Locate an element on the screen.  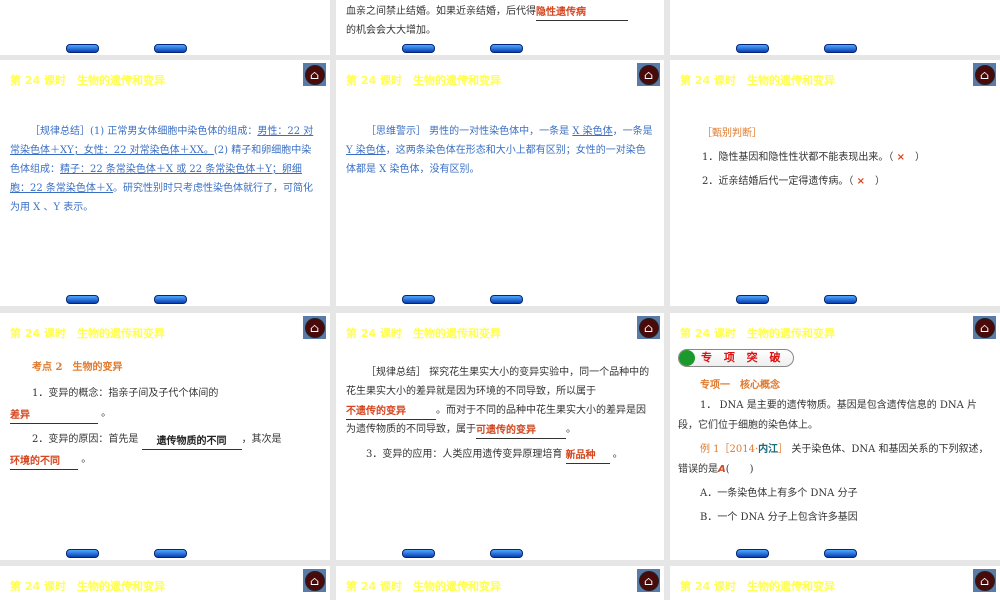
slide-bottom-right: 第 24 课时 生物的遗传和变异 ⌂ is located at coordinates (835, 583).